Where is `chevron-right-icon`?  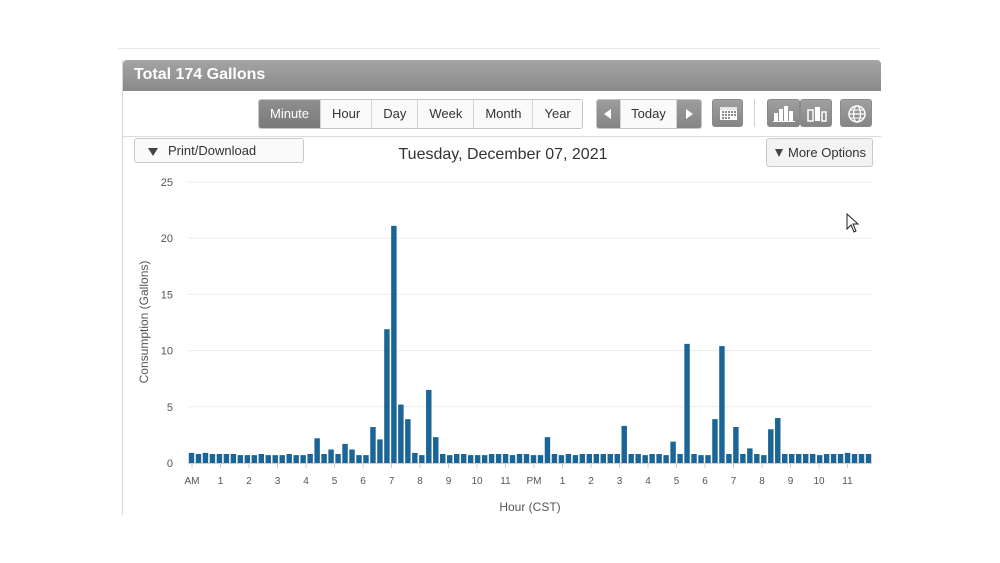
chevron-right-icon is located at coordinates (689, 114).